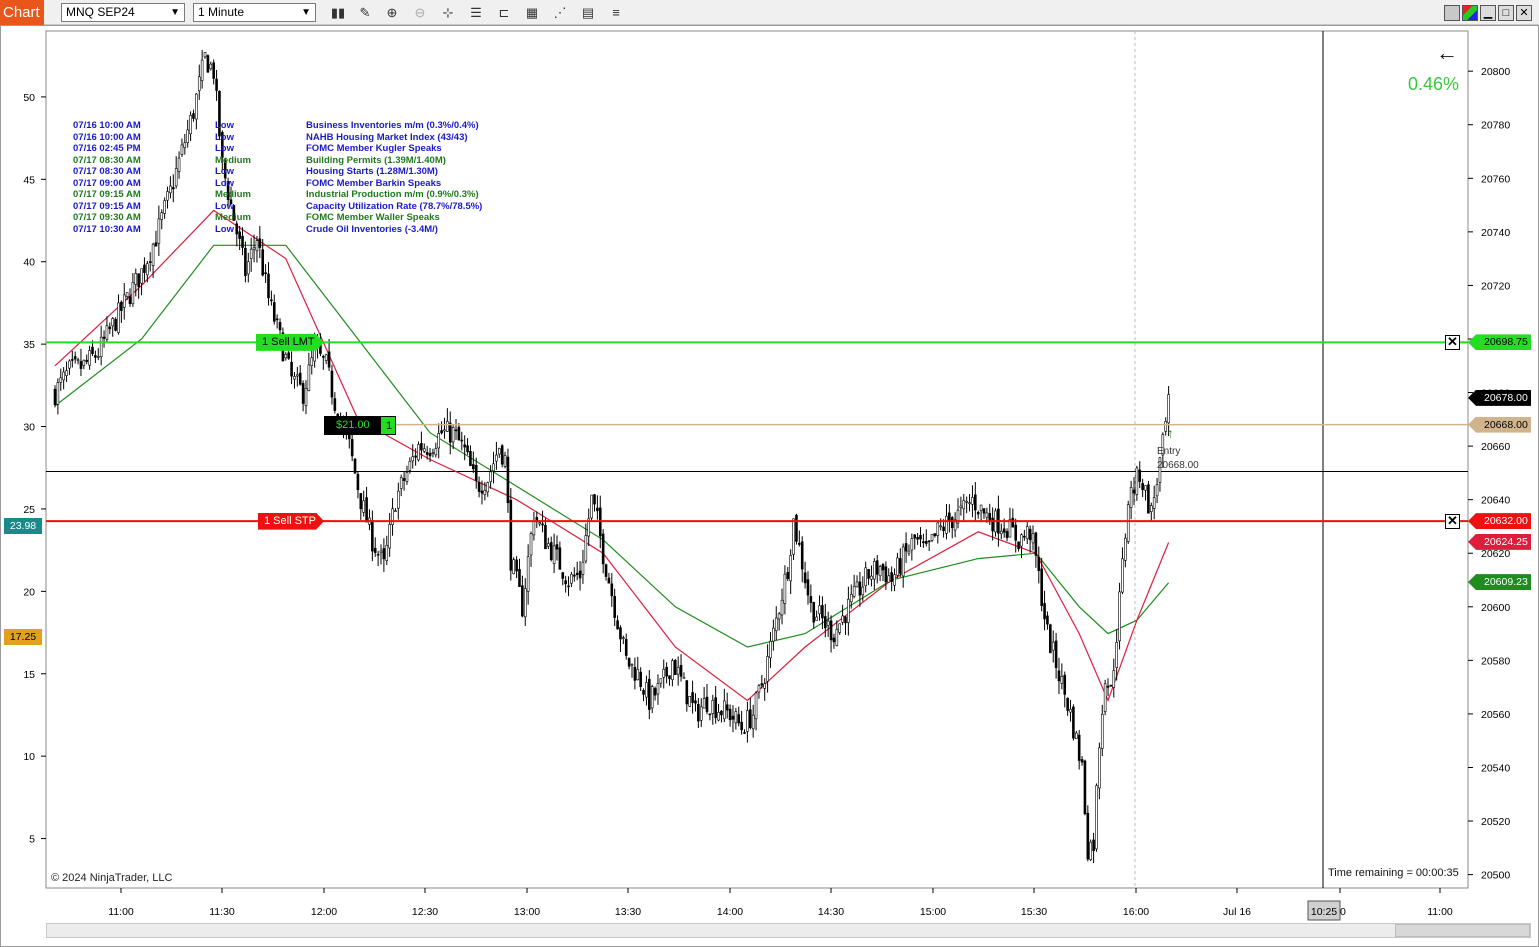  I want to click on left-tick-label: 25, so click(29, 510).